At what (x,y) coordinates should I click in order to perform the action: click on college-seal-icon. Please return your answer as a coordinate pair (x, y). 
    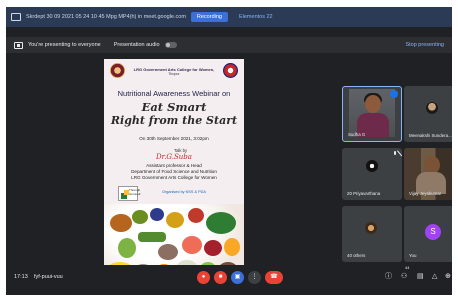
    Looking at the image, I should click on (117, 70).